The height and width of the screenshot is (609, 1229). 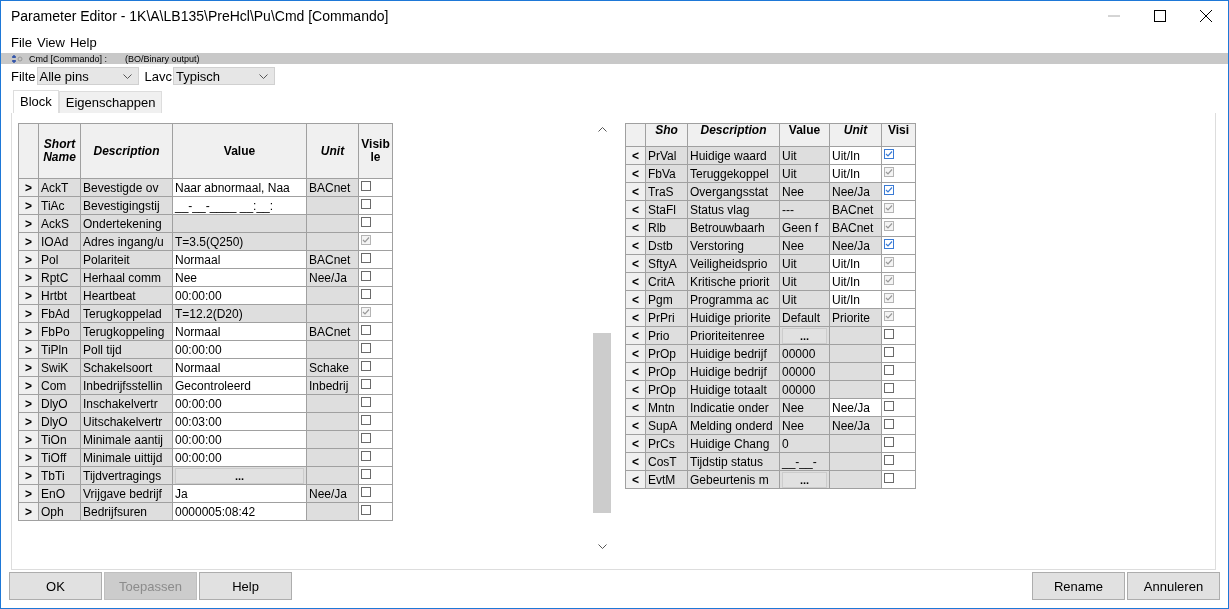 I want to click on dialog-button: Annuleren, so click(x=1173, y=586).